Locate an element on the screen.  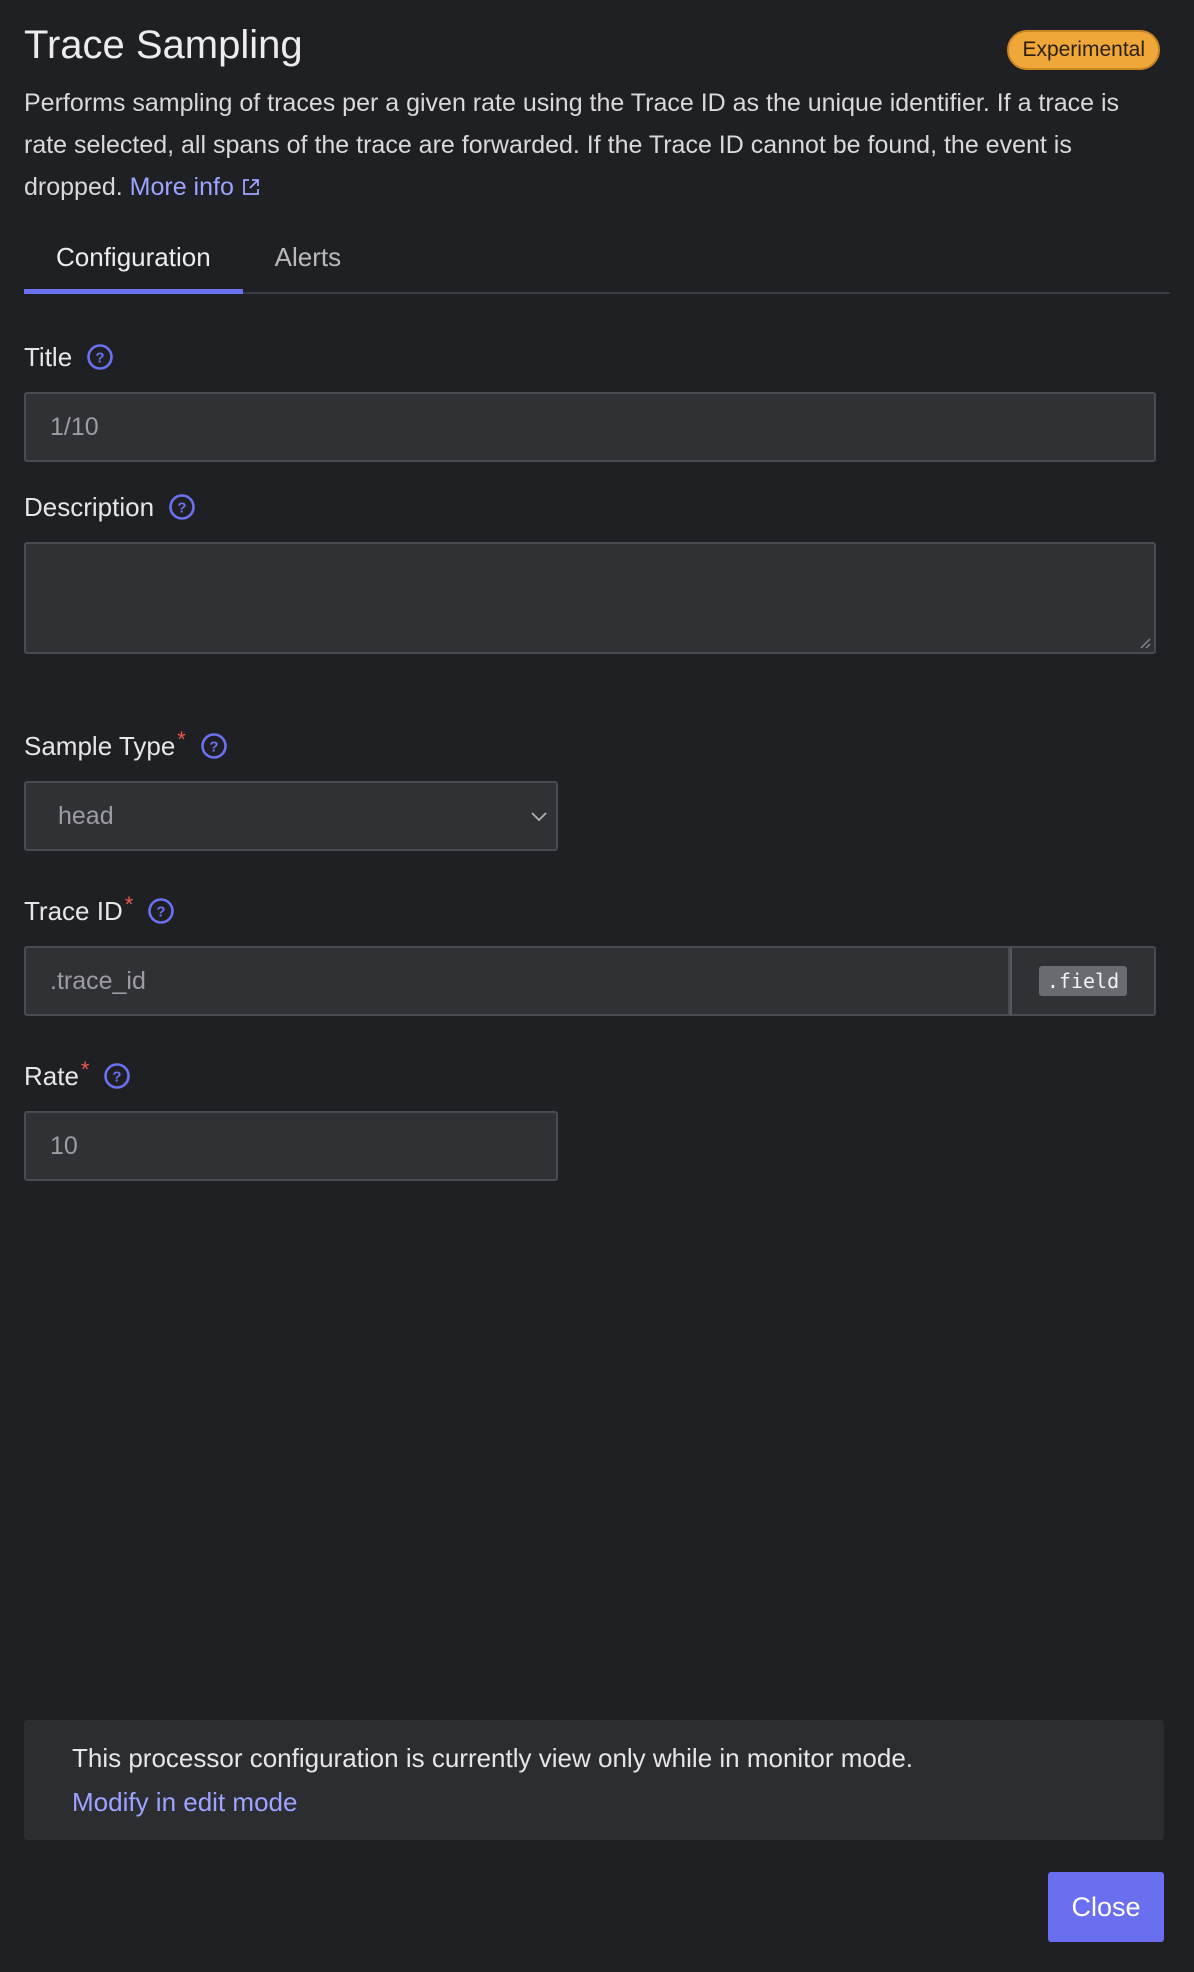
trace-id-field-group: Trace ID * ? .trace_id .field is located at coordinates (590, 954).